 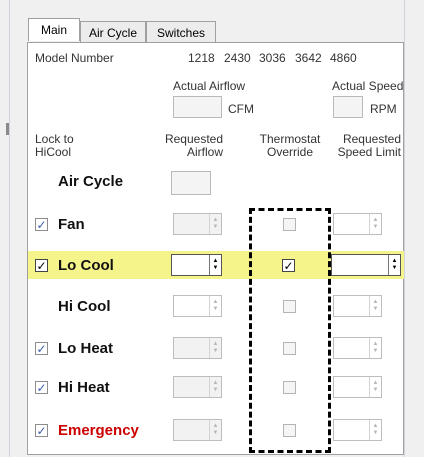 I want to click on frame-divider, so click(x=9, y=228).